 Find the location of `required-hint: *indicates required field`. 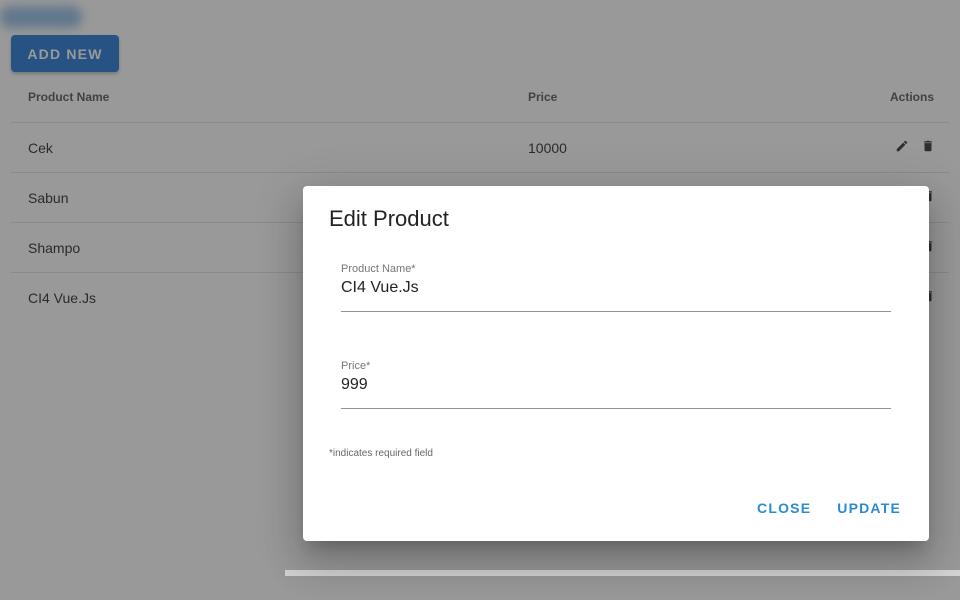

required-hint: *indicates required field is located at coordinates (381, 453).